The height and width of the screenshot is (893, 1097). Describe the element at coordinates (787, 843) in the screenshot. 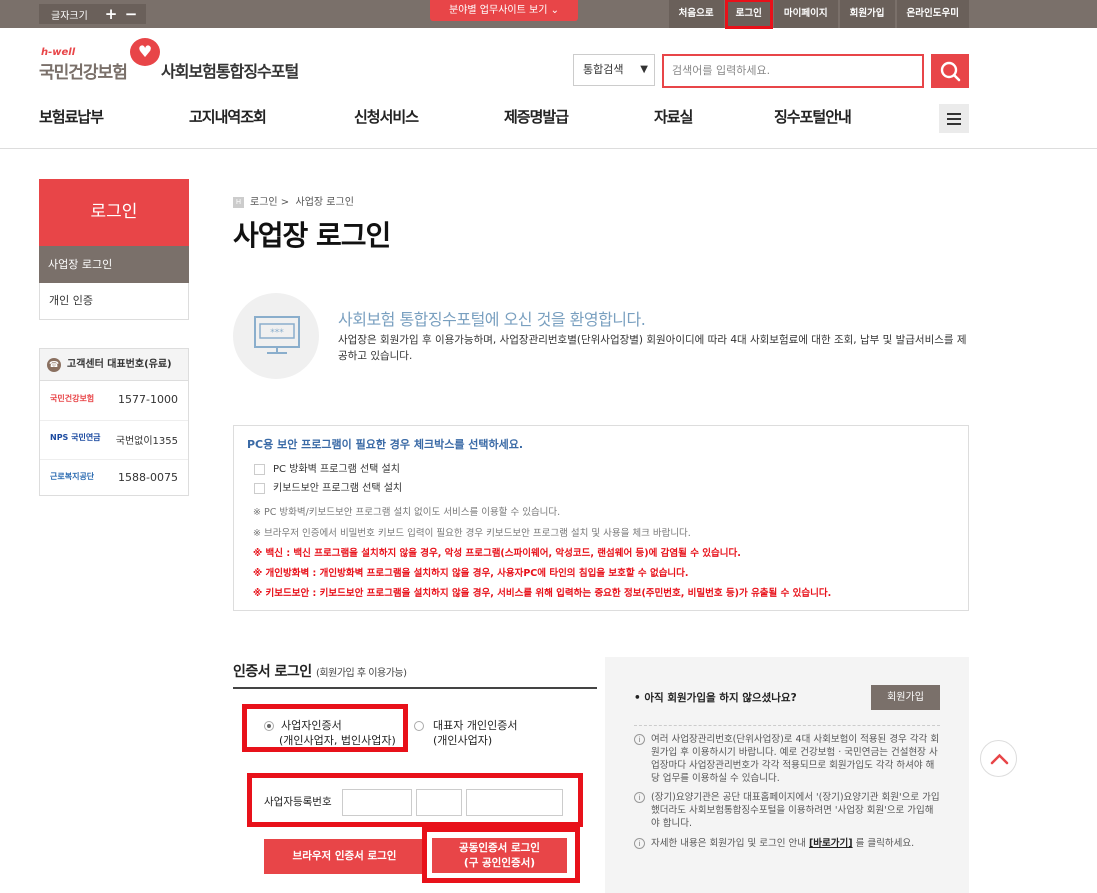

I see `info-item: i 자세한 내용은 회원가입 및 로그인 안내 [바로가기] 를 클릭하세요.` at that location.